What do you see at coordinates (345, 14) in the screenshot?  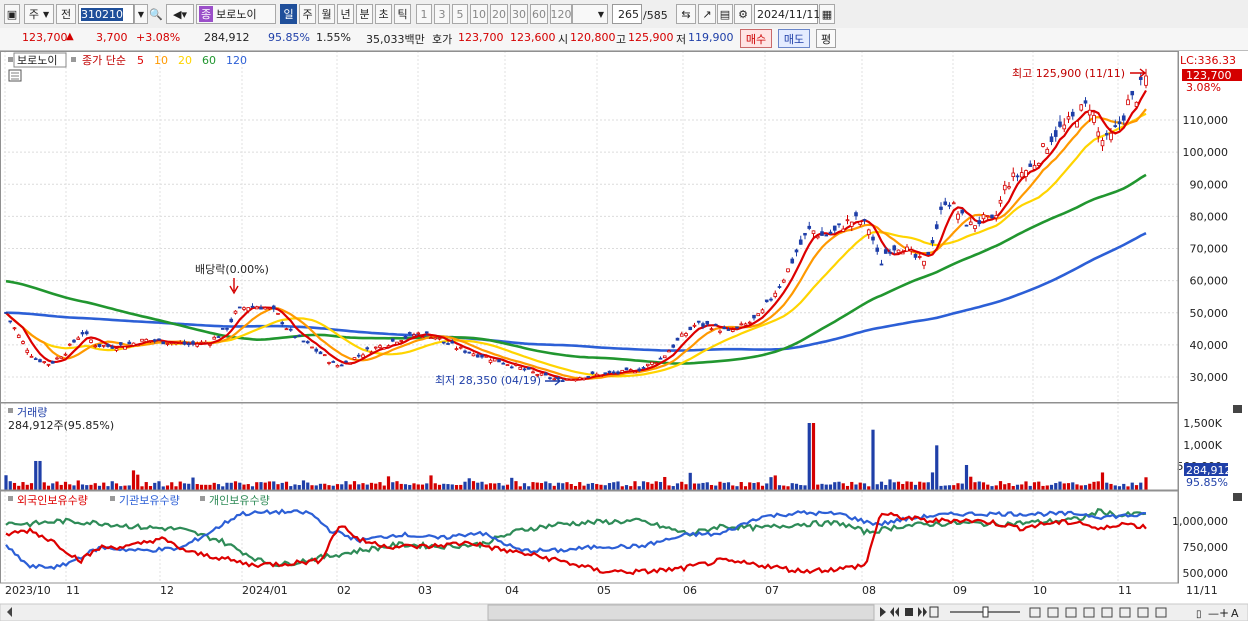 I see `period-button-3: 년` at bounding box center [345, 14].